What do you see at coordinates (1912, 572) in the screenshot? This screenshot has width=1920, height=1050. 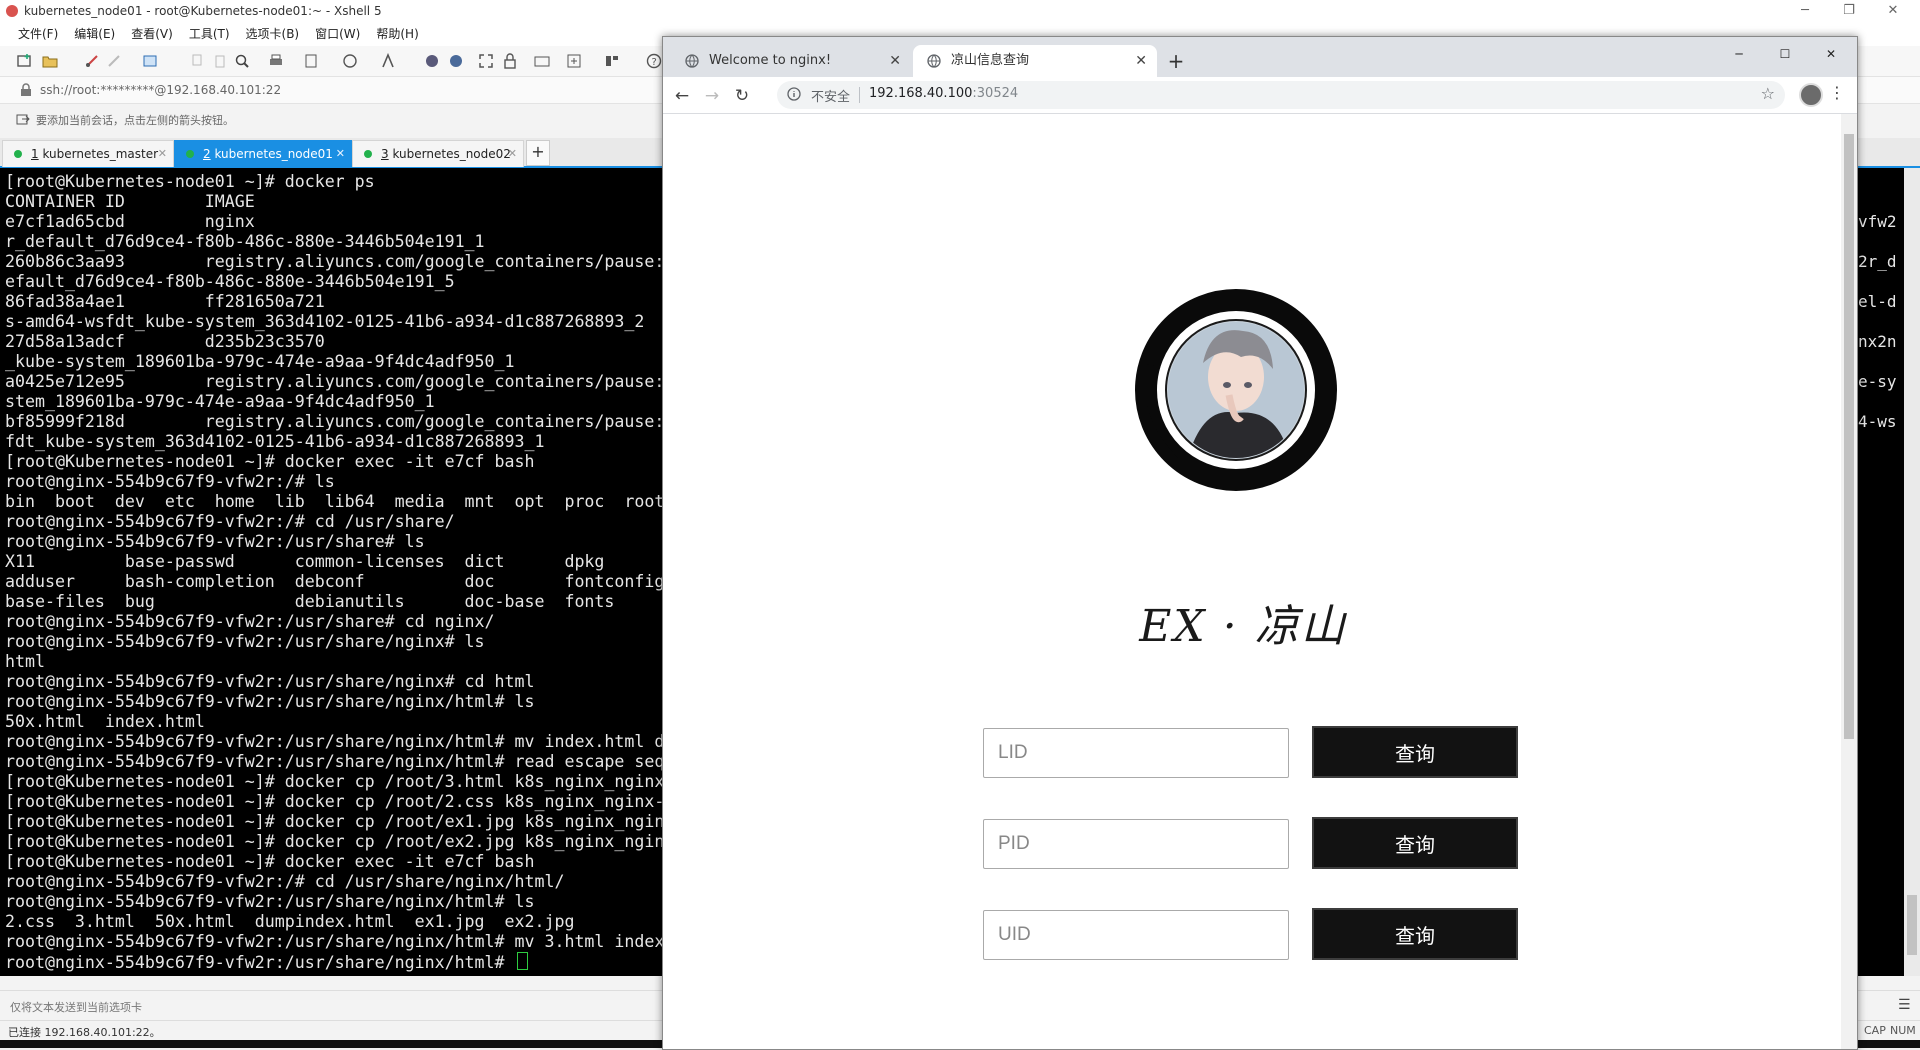 I see `terminal-scrollbar` at bounding box center [1912, 572].